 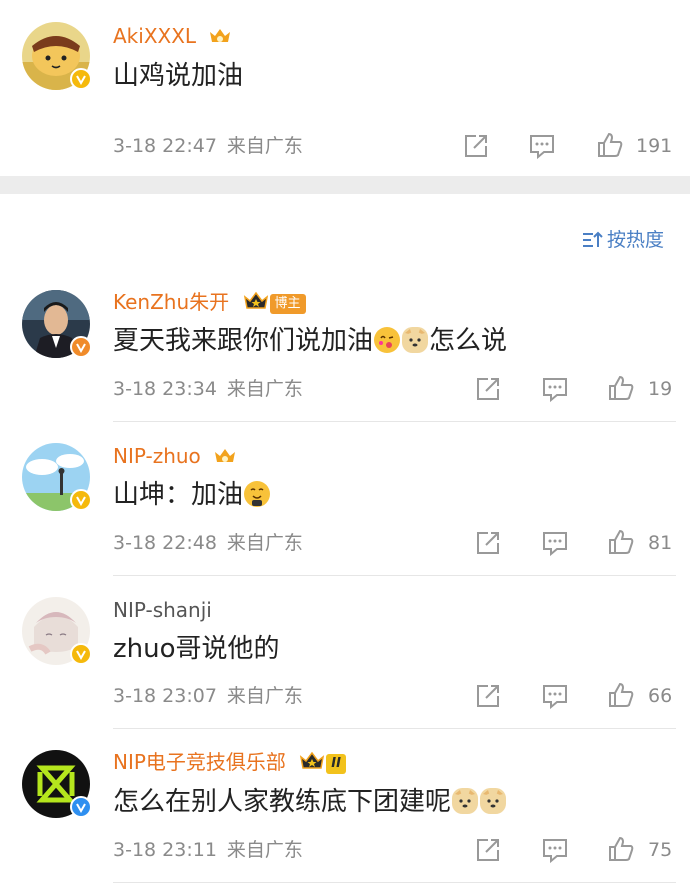 I want to click on username: KenZhu朱开 博主, so click(x=209, y=302).